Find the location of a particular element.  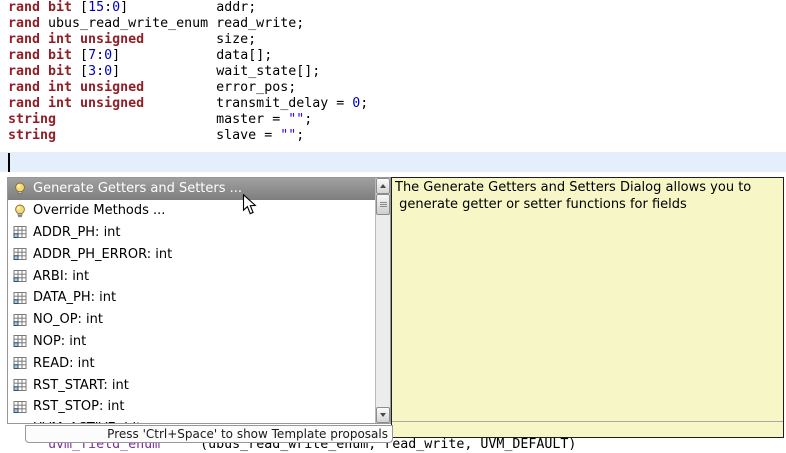

arrow-up-icon is located at coordinates (383, 186).